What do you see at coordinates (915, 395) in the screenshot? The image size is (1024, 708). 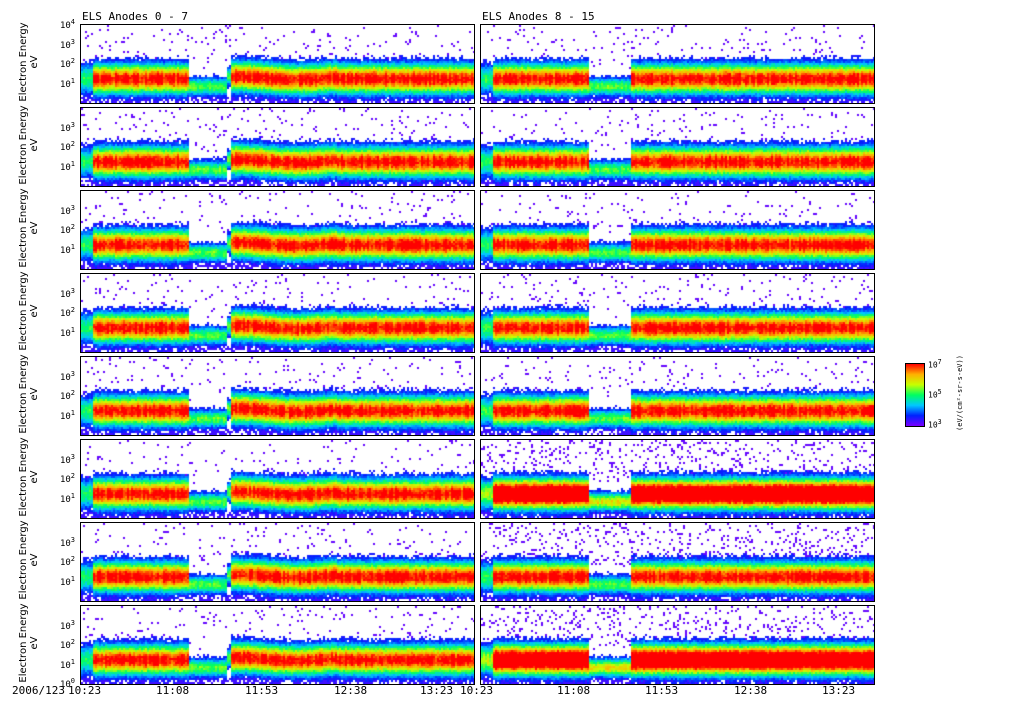 I see `colorbar` at bounding box center [915, 395].